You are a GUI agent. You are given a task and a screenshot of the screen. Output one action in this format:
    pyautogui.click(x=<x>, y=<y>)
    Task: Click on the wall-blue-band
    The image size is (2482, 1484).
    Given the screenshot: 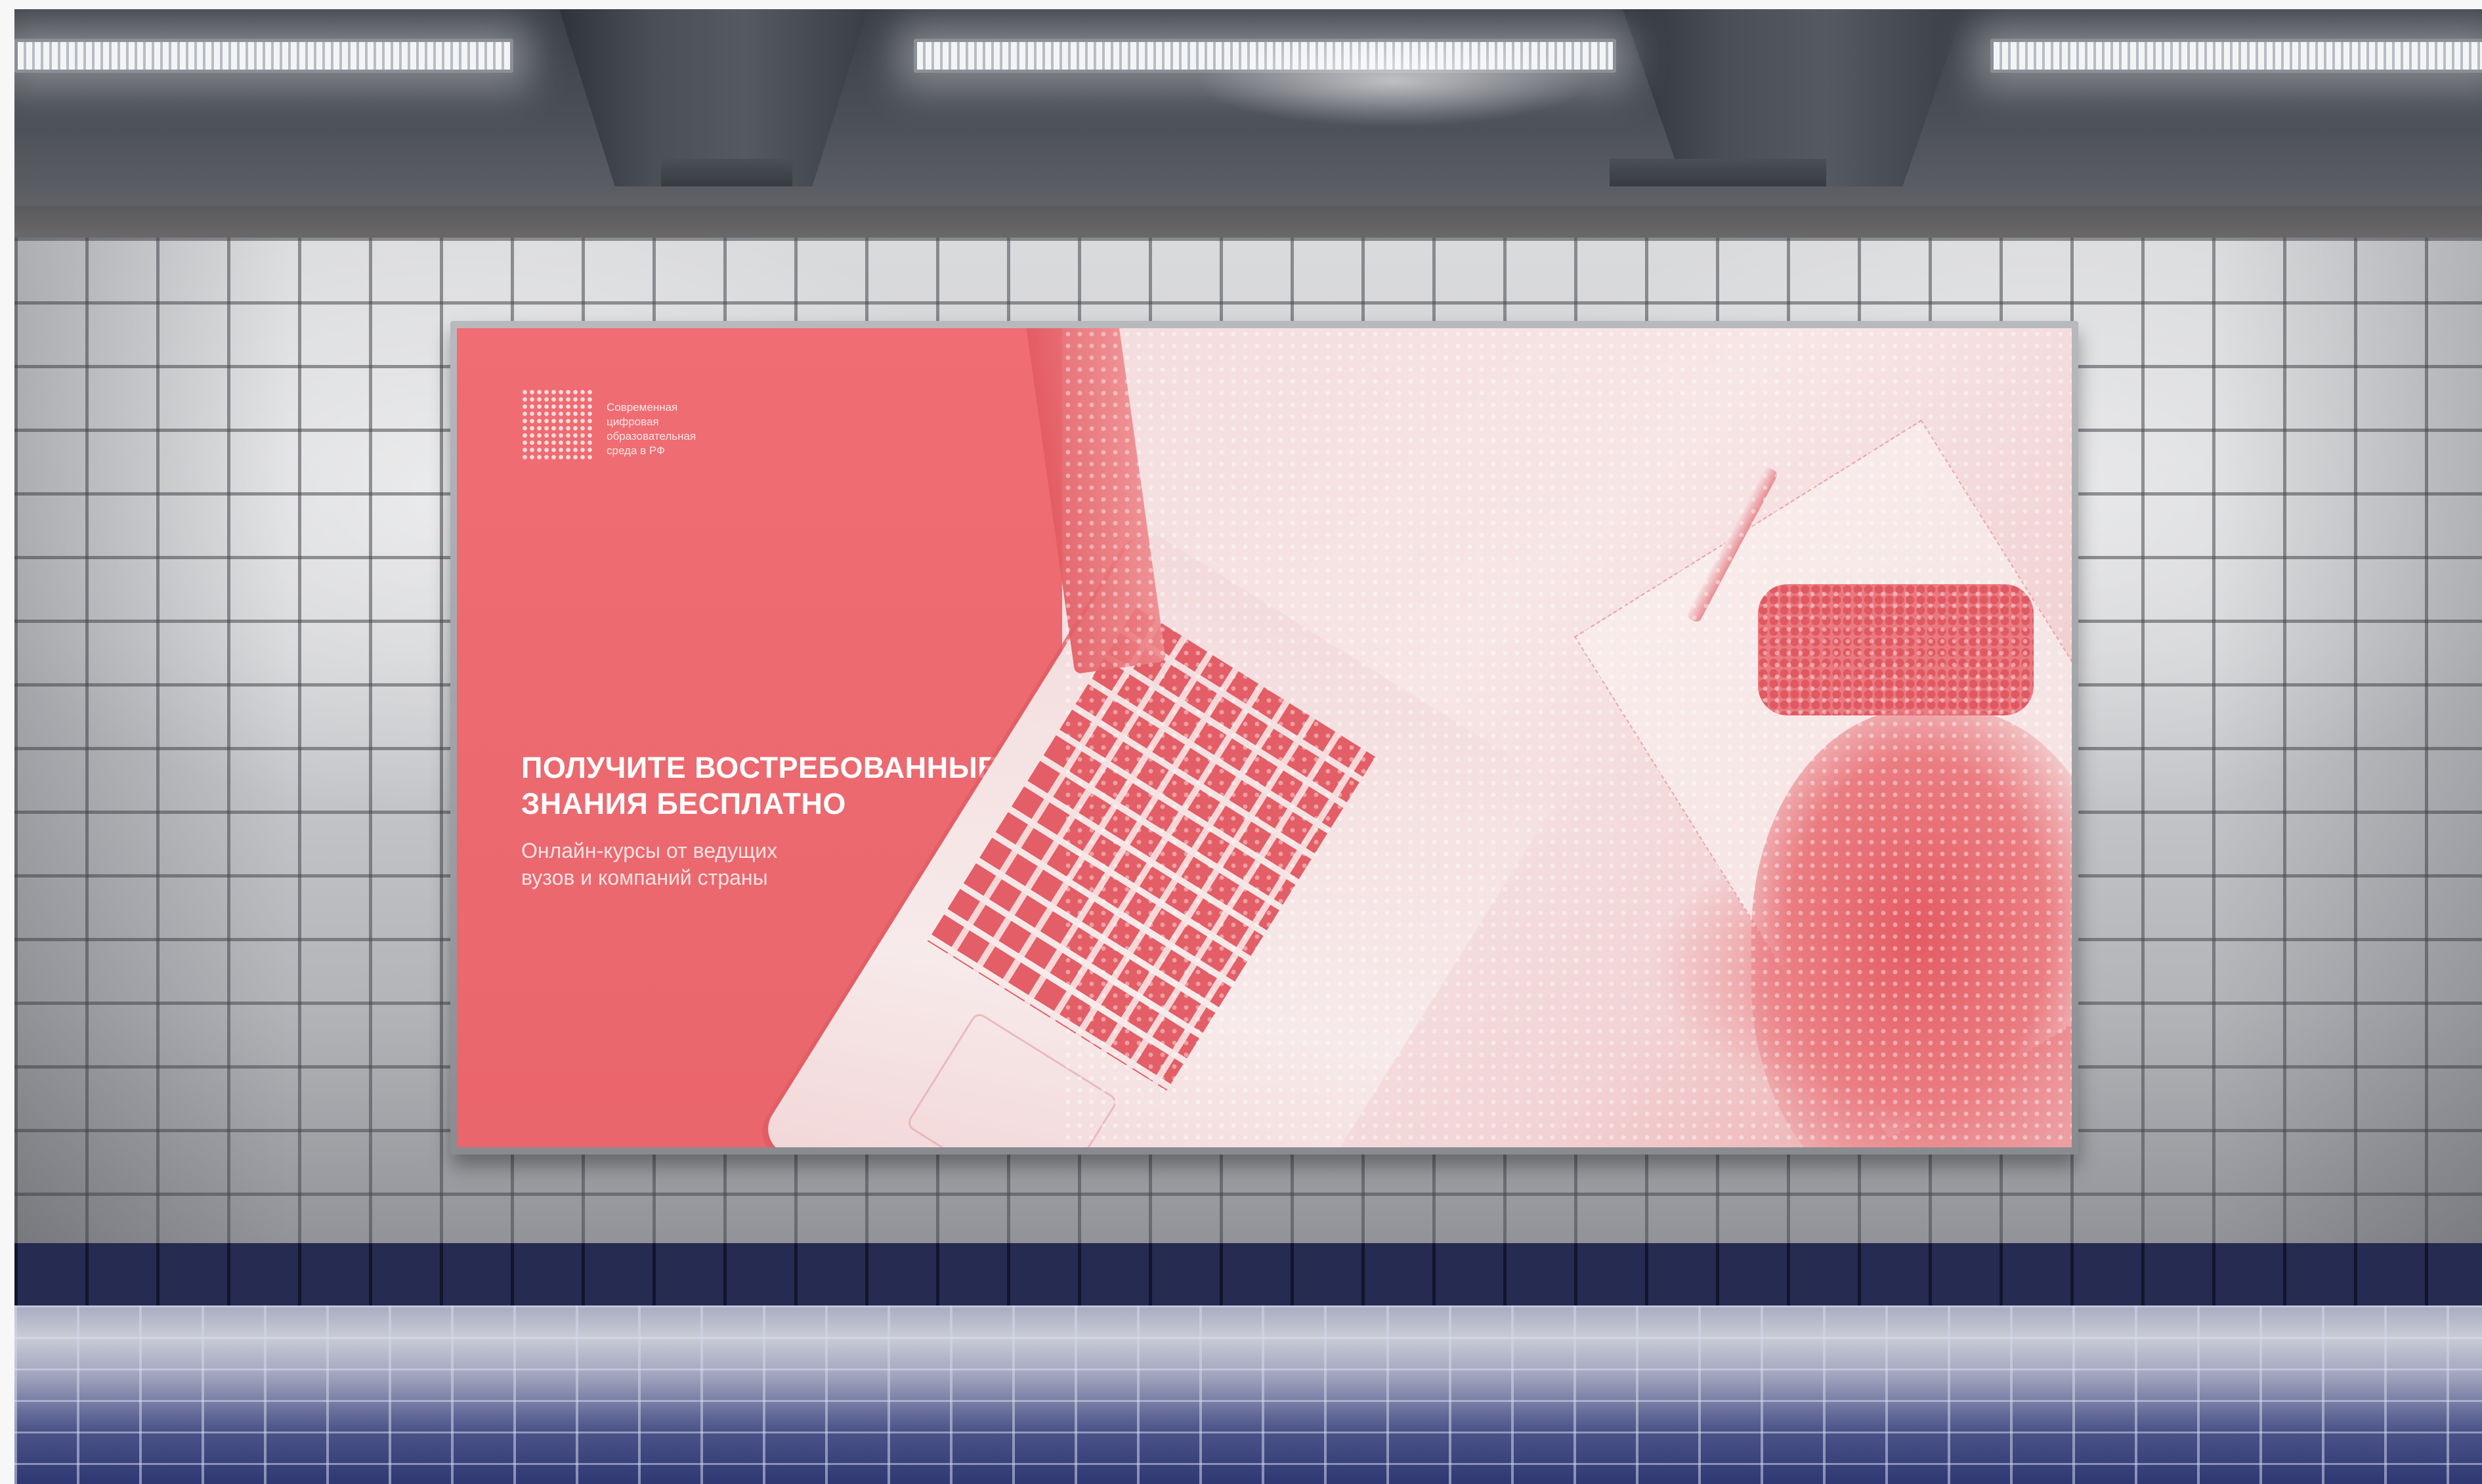 What is the action you would take?
    pyautogui.click(x=1248, y=1274)
    